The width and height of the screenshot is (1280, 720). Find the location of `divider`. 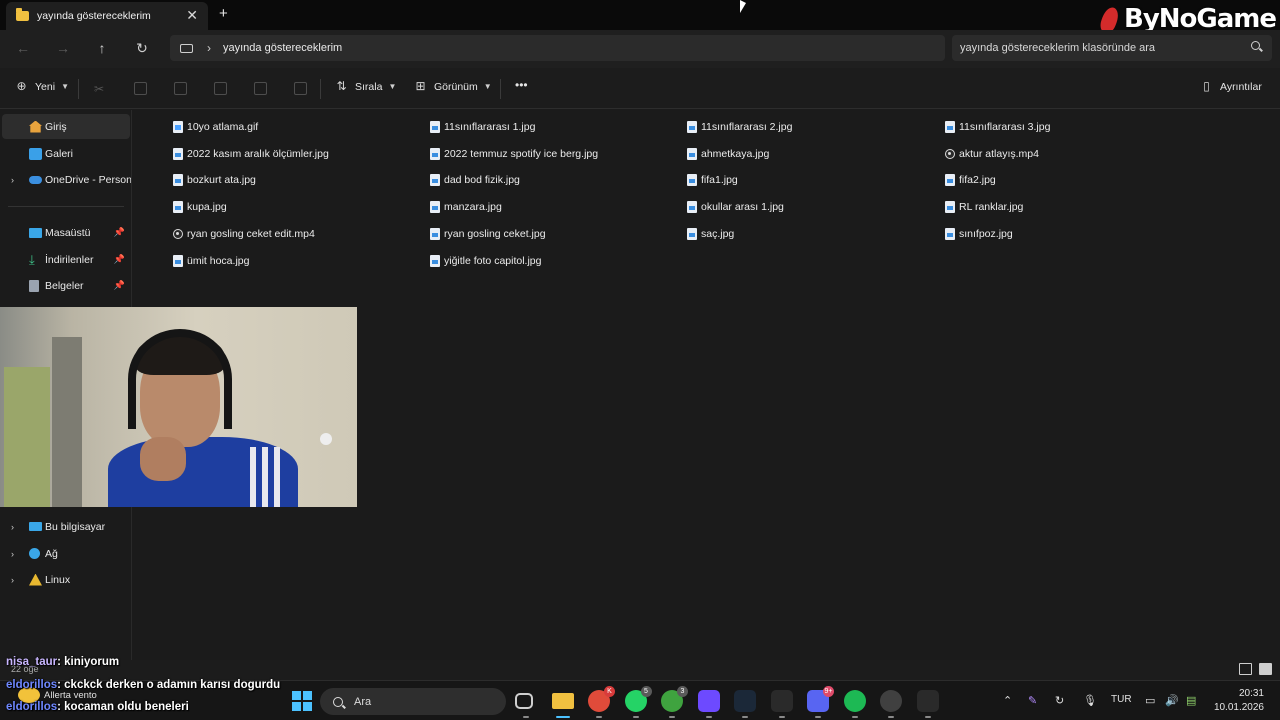

divider is located at coordinates (66, 206).